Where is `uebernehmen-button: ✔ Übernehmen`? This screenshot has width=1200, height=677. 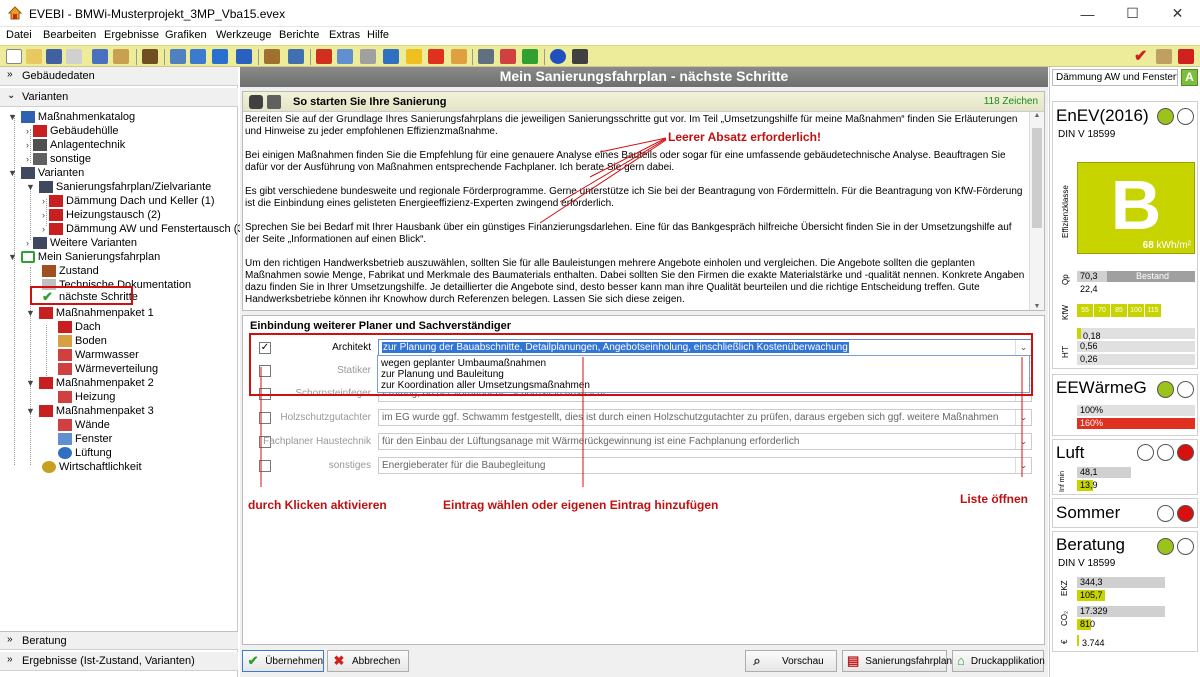
uebernehmen-button: ✔ Übernehmen is located at coordinates (283, 661).